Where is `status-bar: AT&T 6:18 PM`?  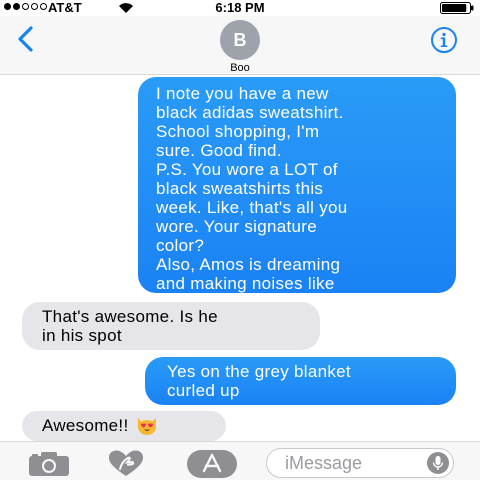
status-bar: AT&T 6:18 PM is located at coordinates (240, 8).